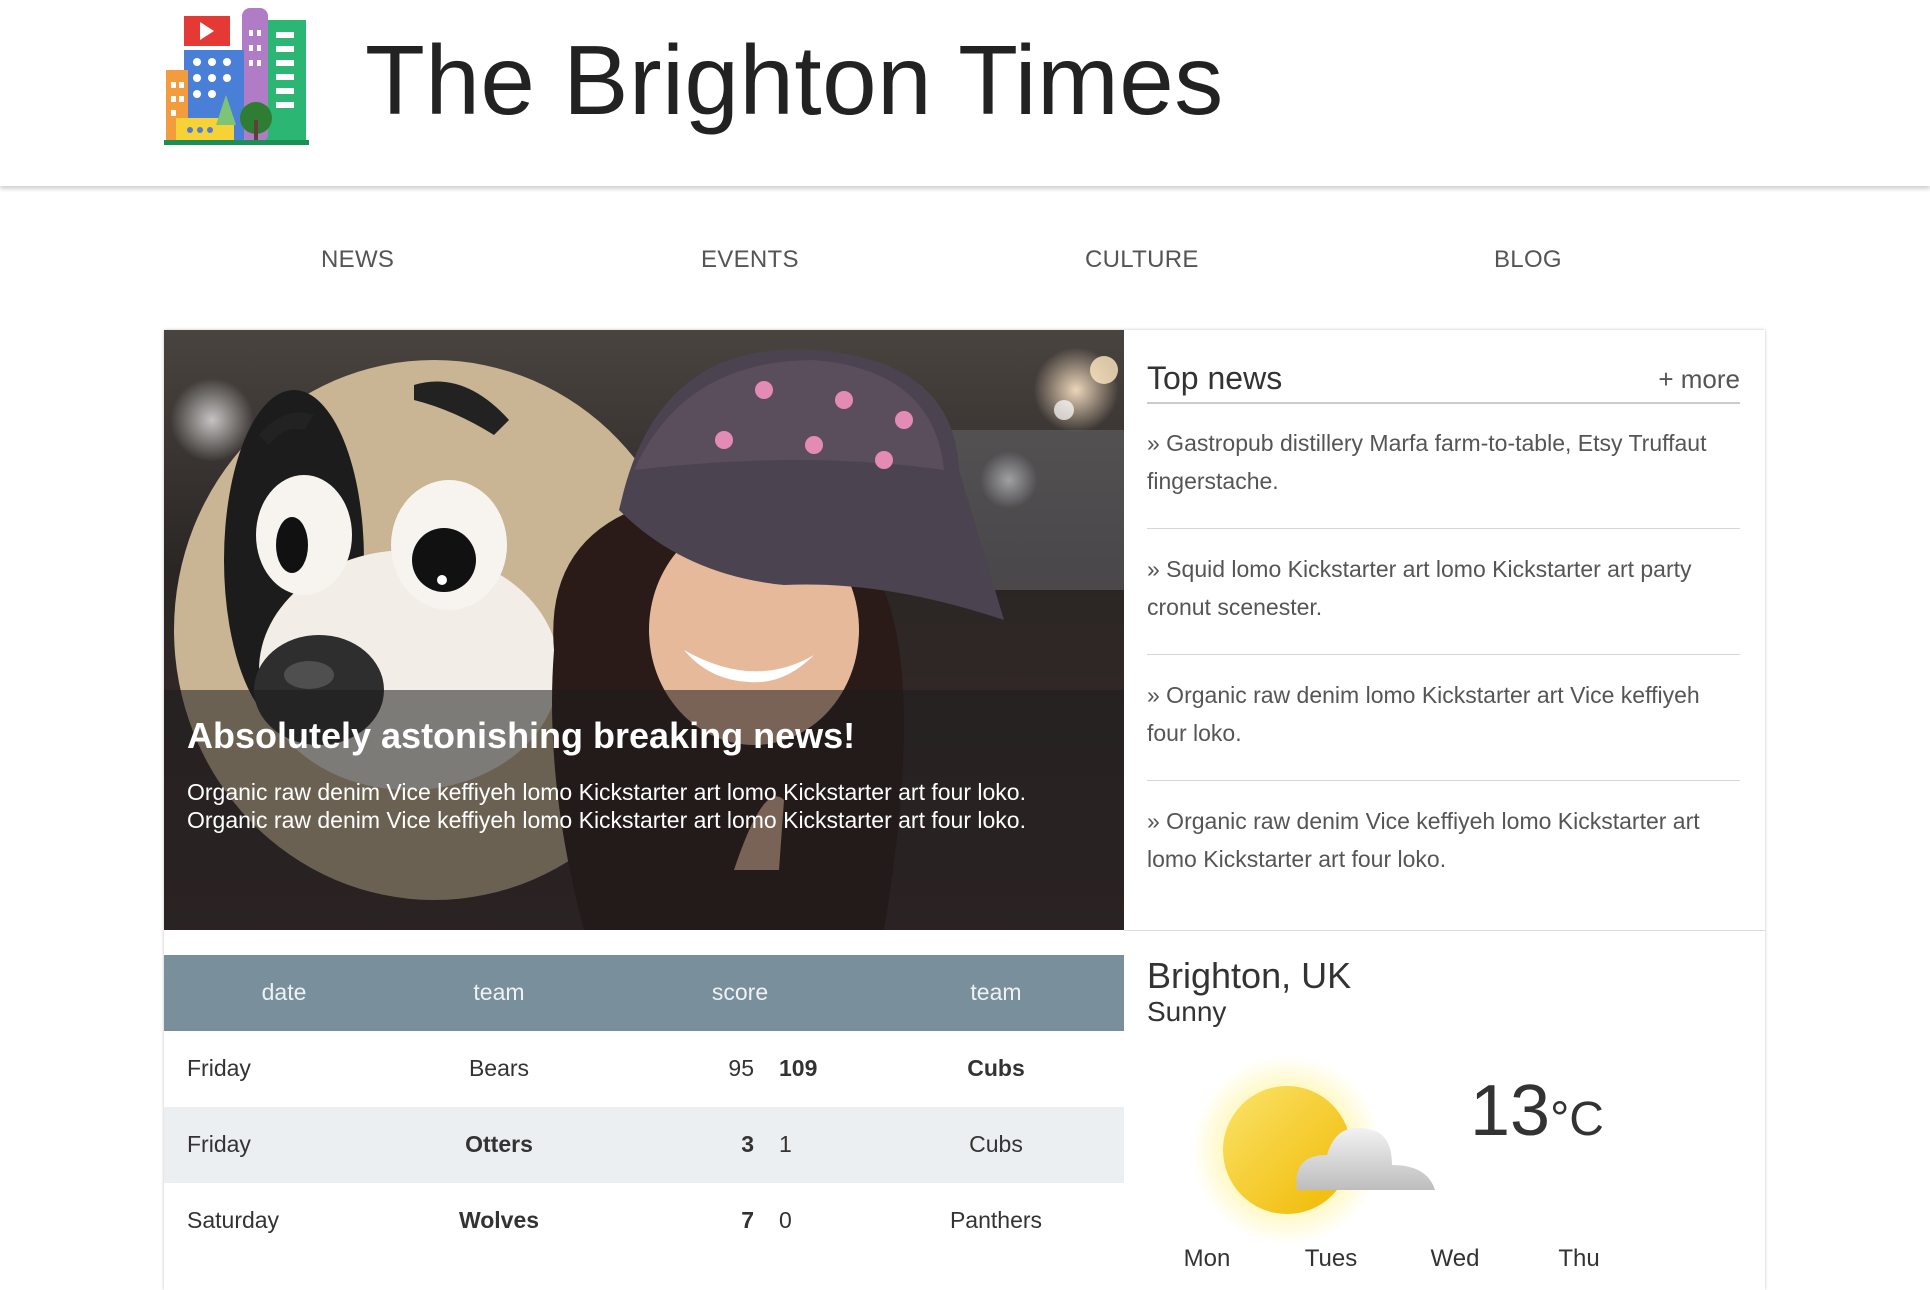 The width and height of the screenshot is (1930, 1290). What do you see at coordinates (747, 1144) in the screenshot?
I see `cell-score-home: 3` at bounding box center [747, 1144].